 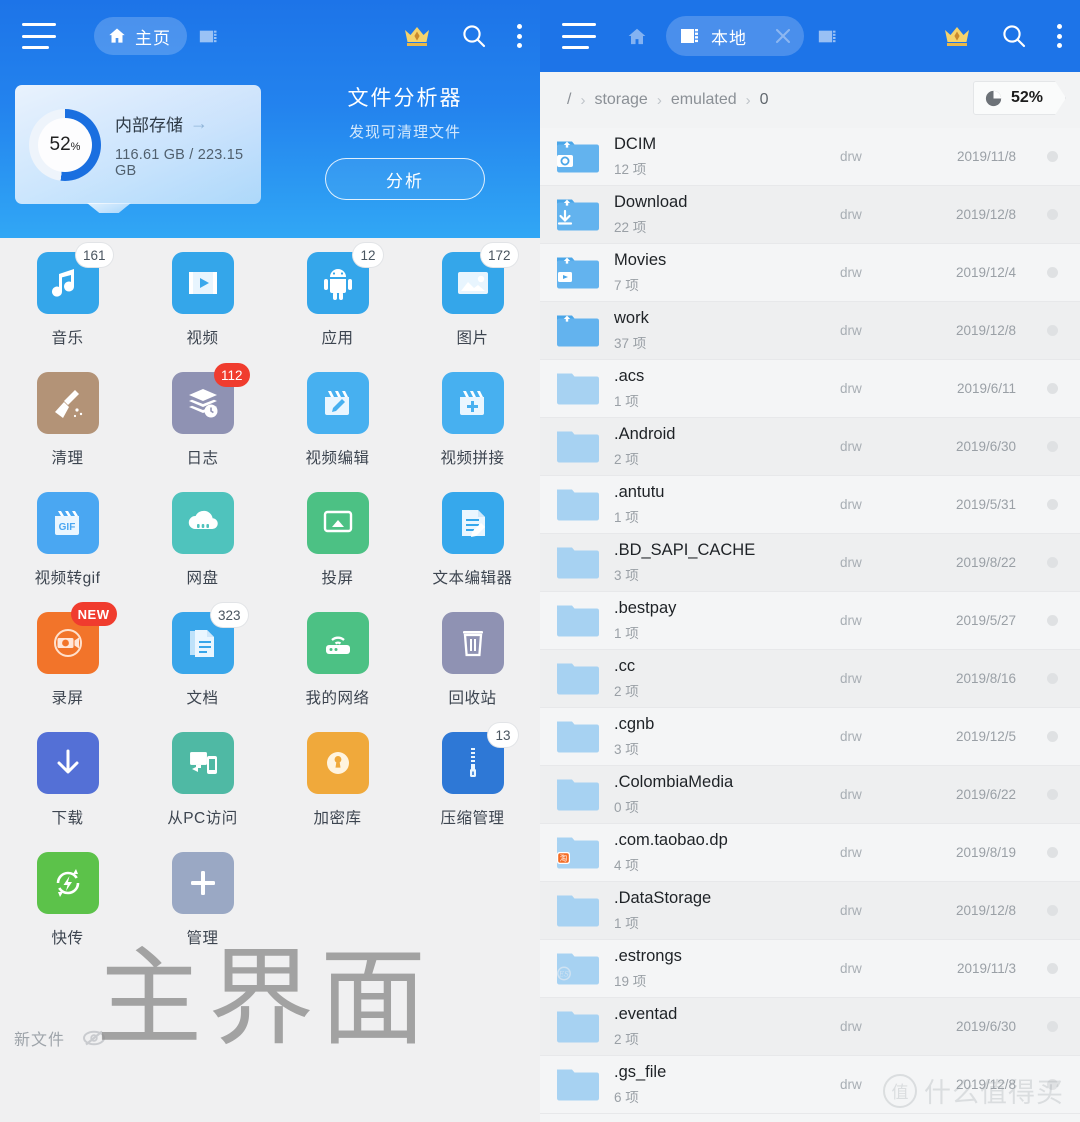 I want to click on file-row: .antutu 1 项 drw 2019/5/31, so click(x=810, y=505).